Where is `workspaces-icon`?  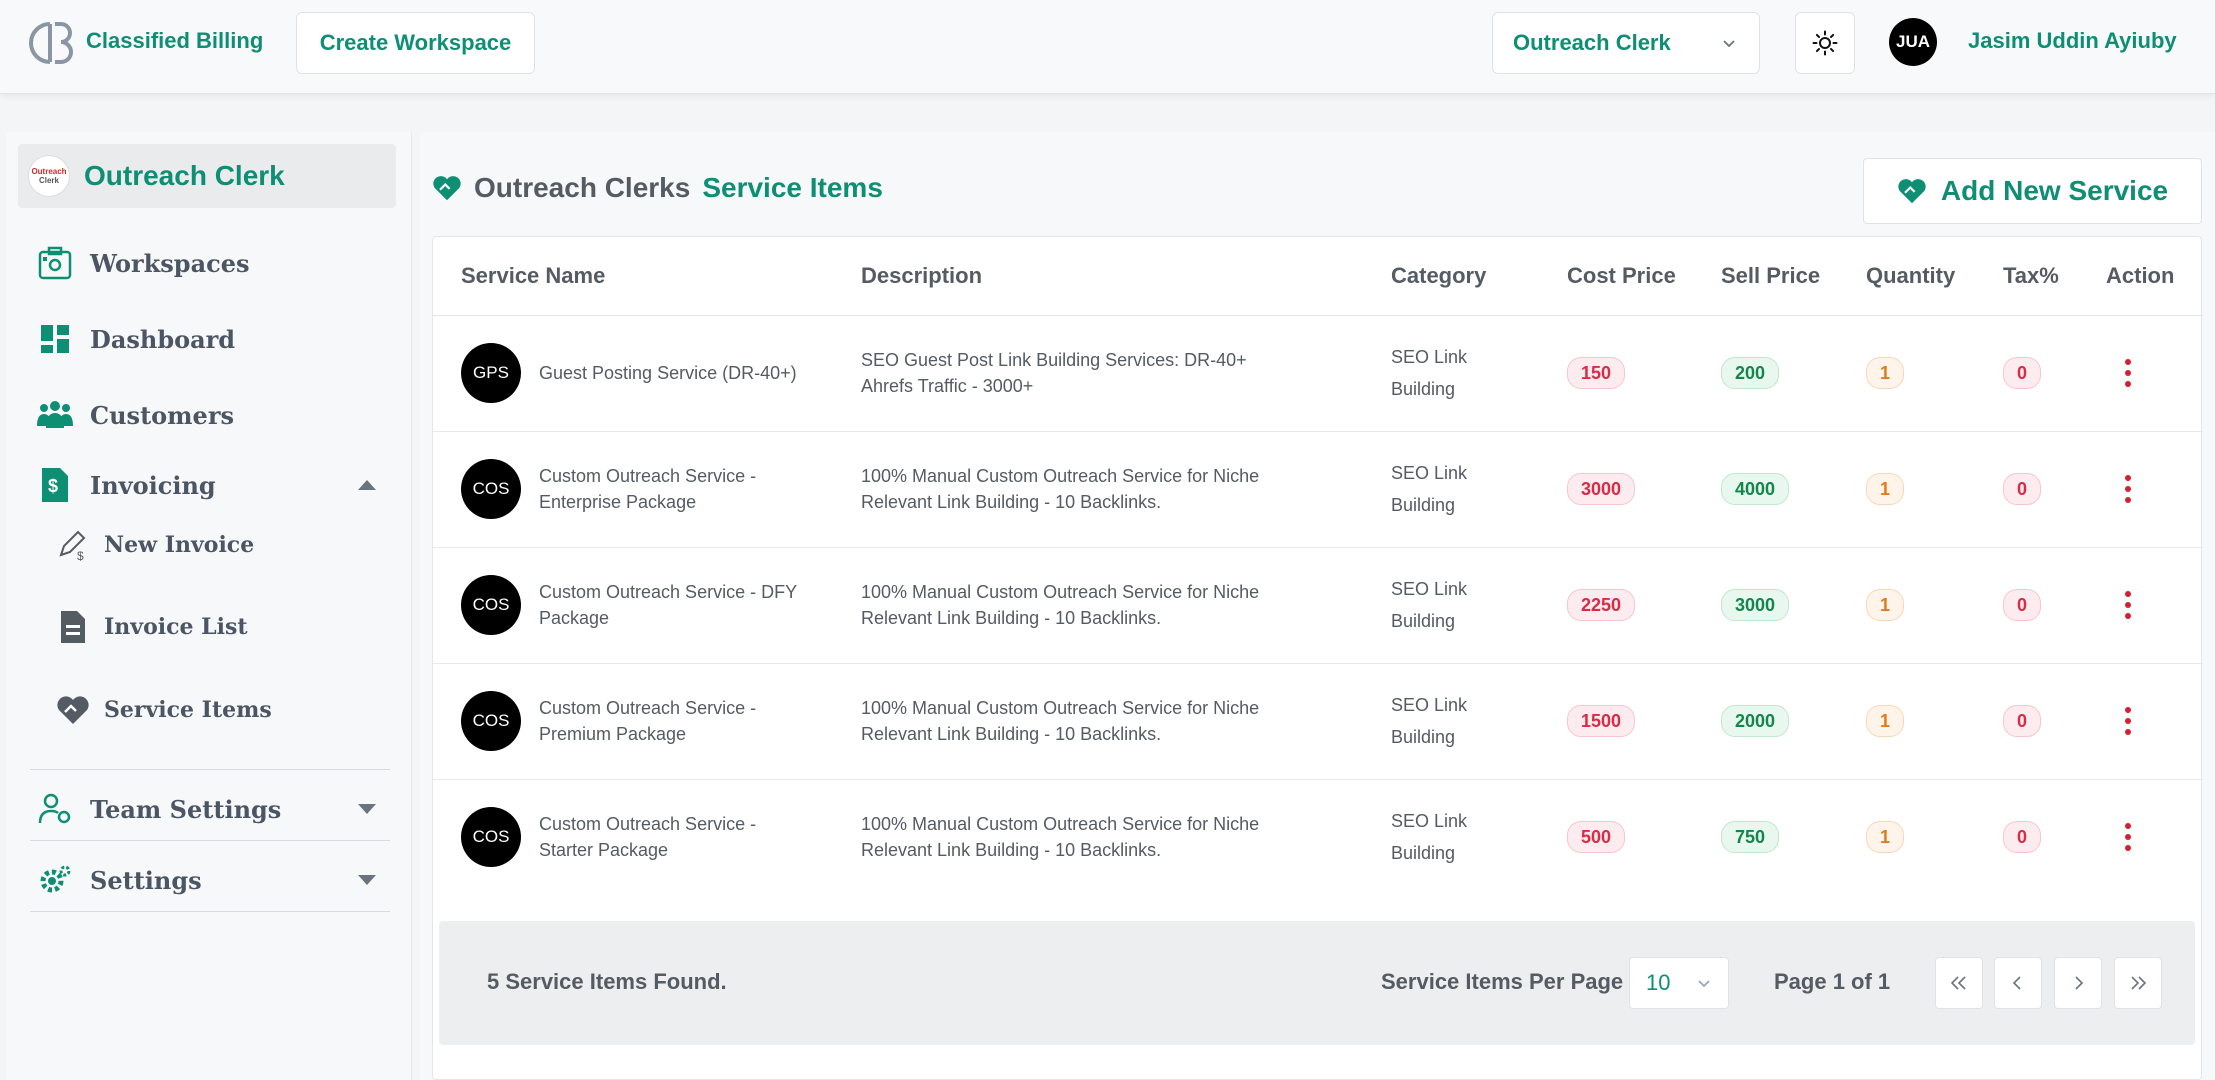 workspaces-icon is located at coordinates (55, 263).